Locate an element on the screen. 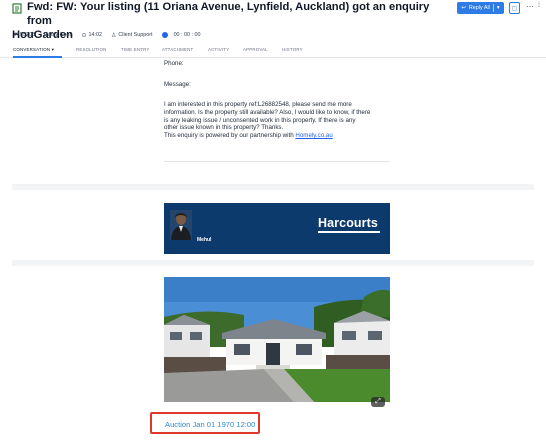  comment-icon: ▢ is located at coordinates (514, 8).